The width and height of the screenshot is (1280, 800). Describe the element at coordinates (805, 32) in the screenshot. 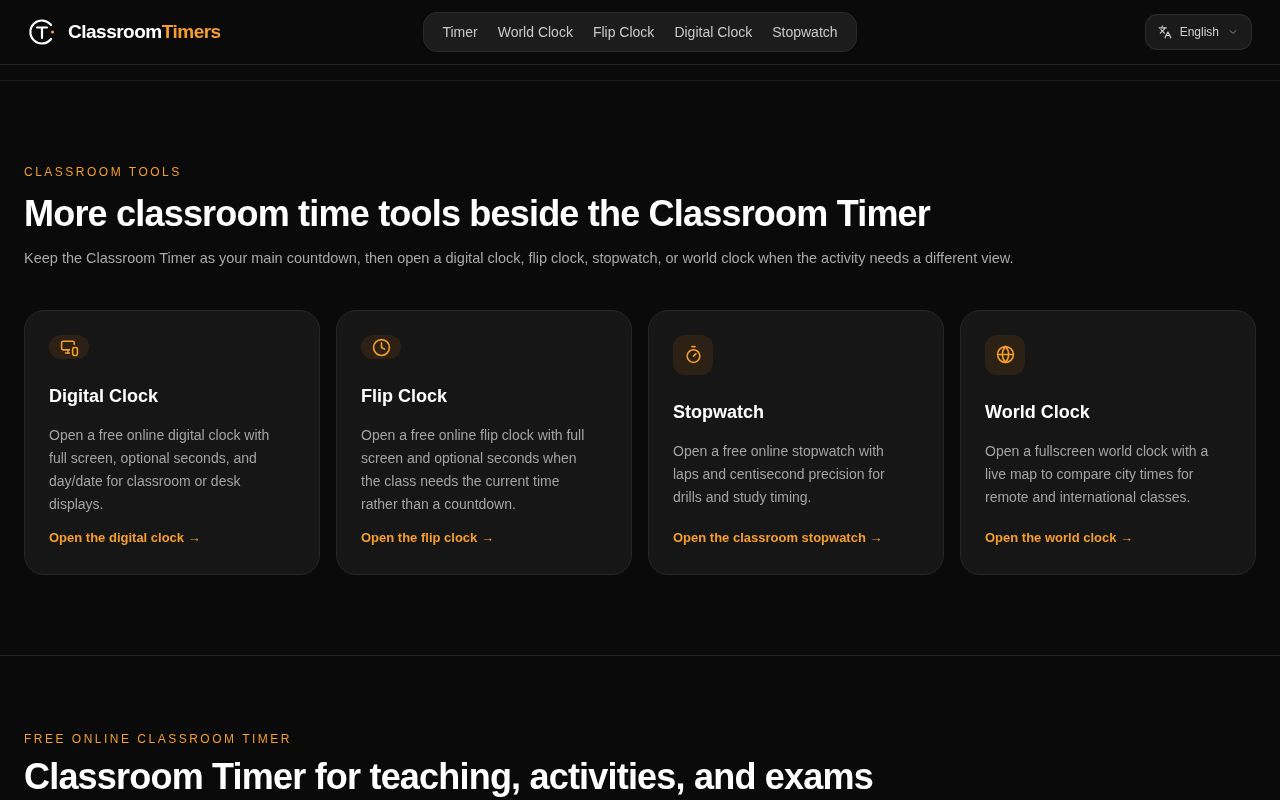

I see `nav-link: Stopwatch` at that location.